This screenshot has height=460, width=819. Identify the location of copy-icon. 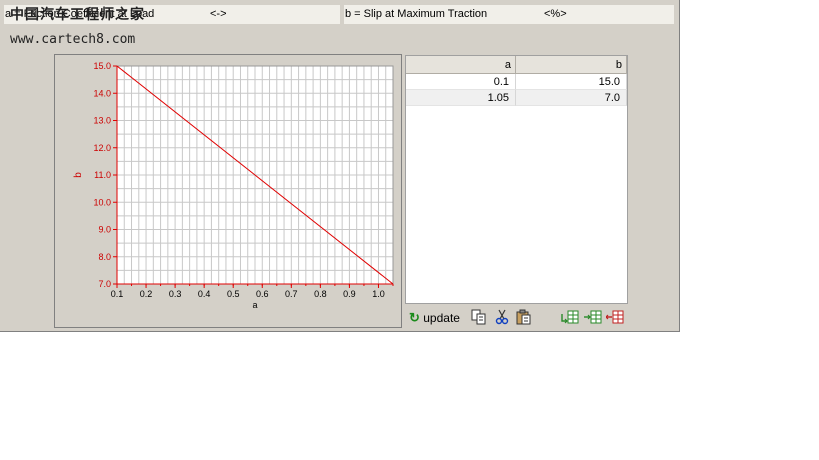
(479, 318).